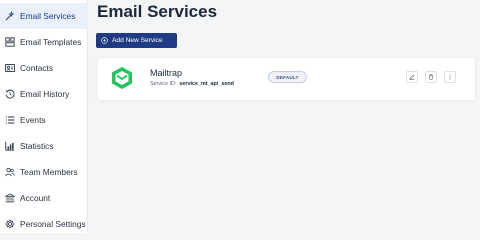 Image resolution: width=480 pixels, height=240 pixels. I want to click on plus-circle-icon, so click(104, 40).